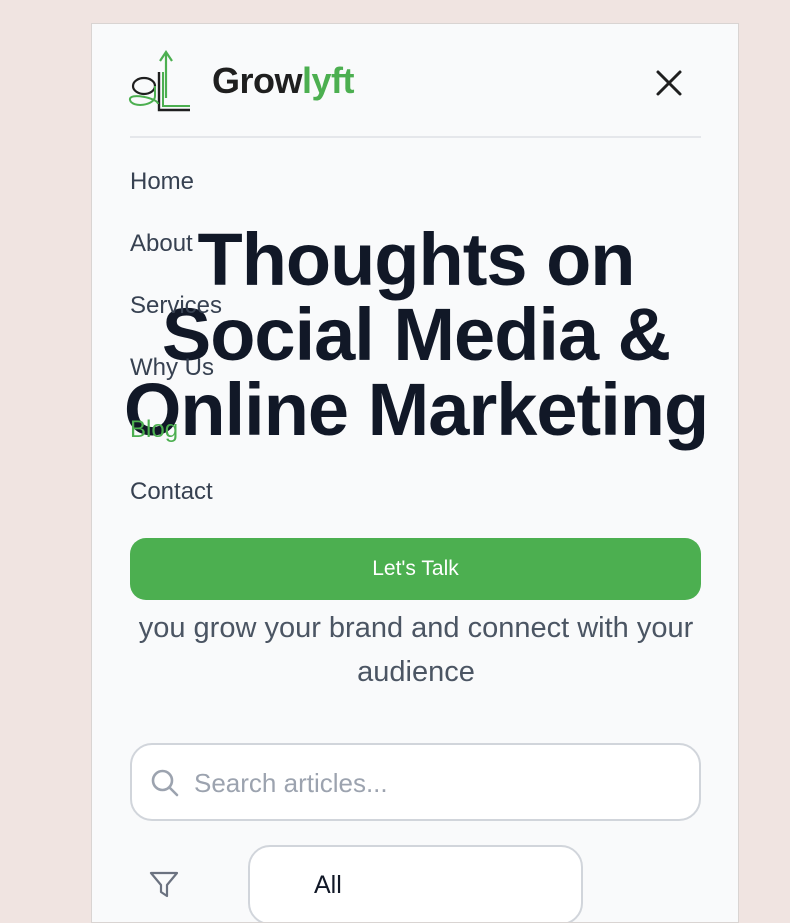 This screenshot has height=923, width=790. What do you see at coordinates (328, 885) in the screenshot?
I see `category-filter-value: All` at bounding box center [328, 885].